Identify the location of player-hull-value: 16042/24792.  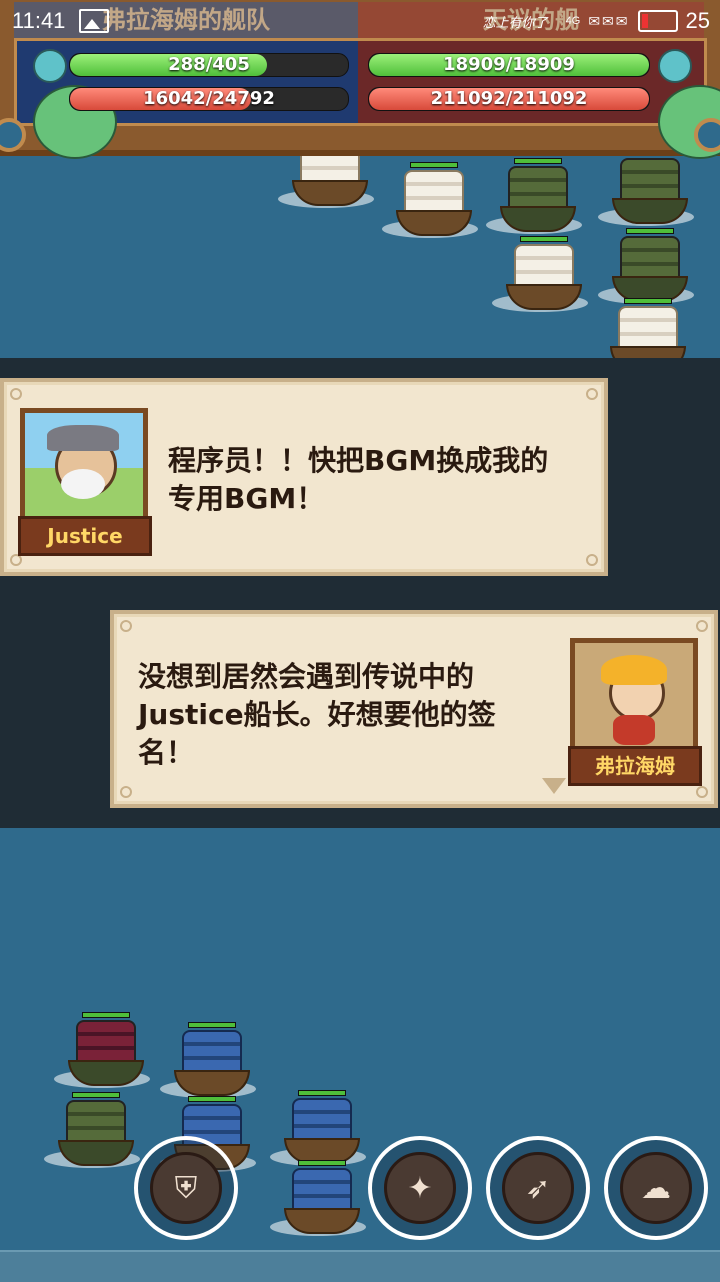
(209, 98).